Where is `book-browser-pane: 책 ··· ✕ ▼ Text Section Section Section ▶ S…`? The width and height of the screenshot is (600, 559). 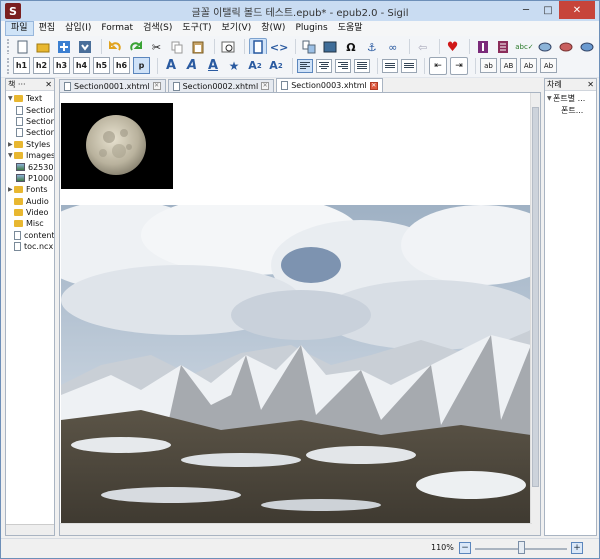 book-browser-pane: 책 ··· ✕ ▼ Text Section Section Section ▶ S… is located at coordinates (30, 307).